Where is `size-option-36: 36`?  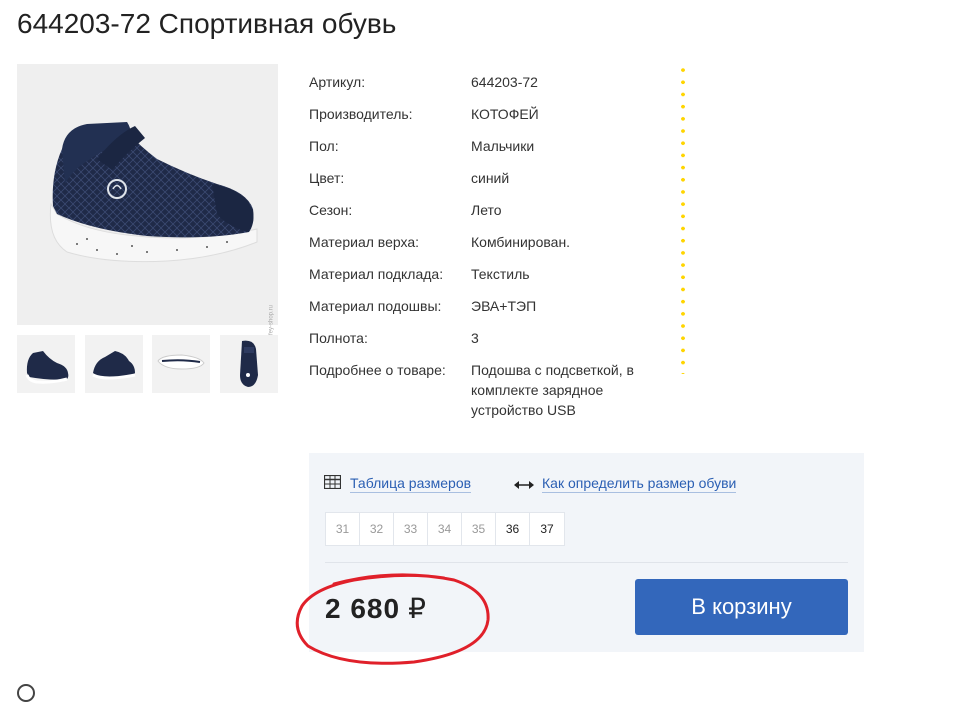
size-option-36: 36 is located at coordinates (513, 529).